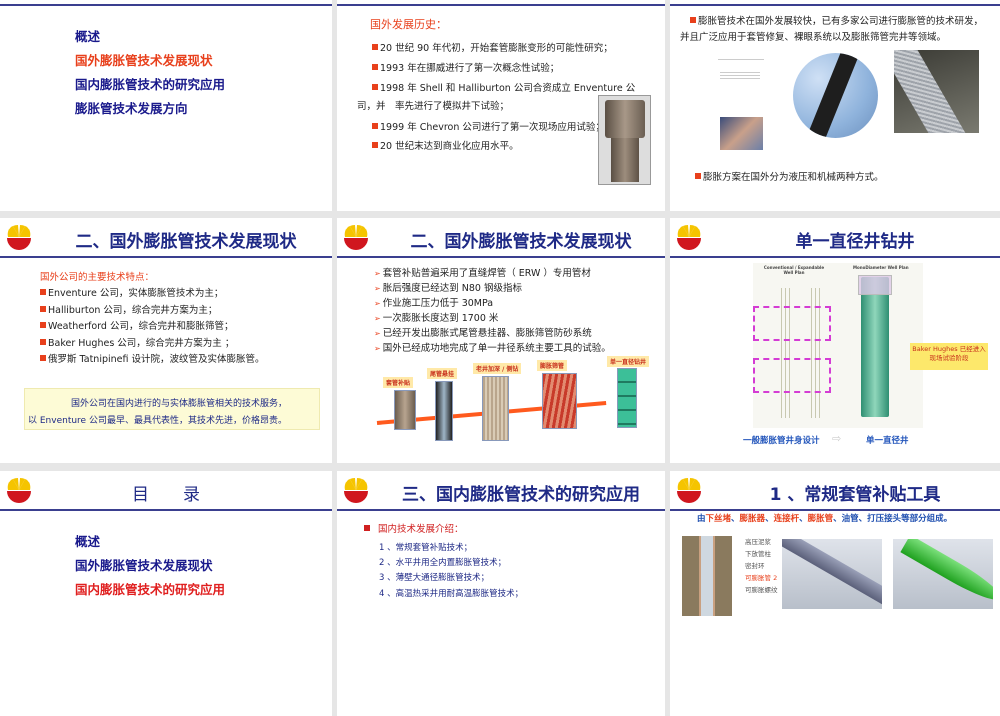 This screenshot has width=1000, height=716. I want to click on diagram-label: 可膨胀螺纹, so click(761, 590).